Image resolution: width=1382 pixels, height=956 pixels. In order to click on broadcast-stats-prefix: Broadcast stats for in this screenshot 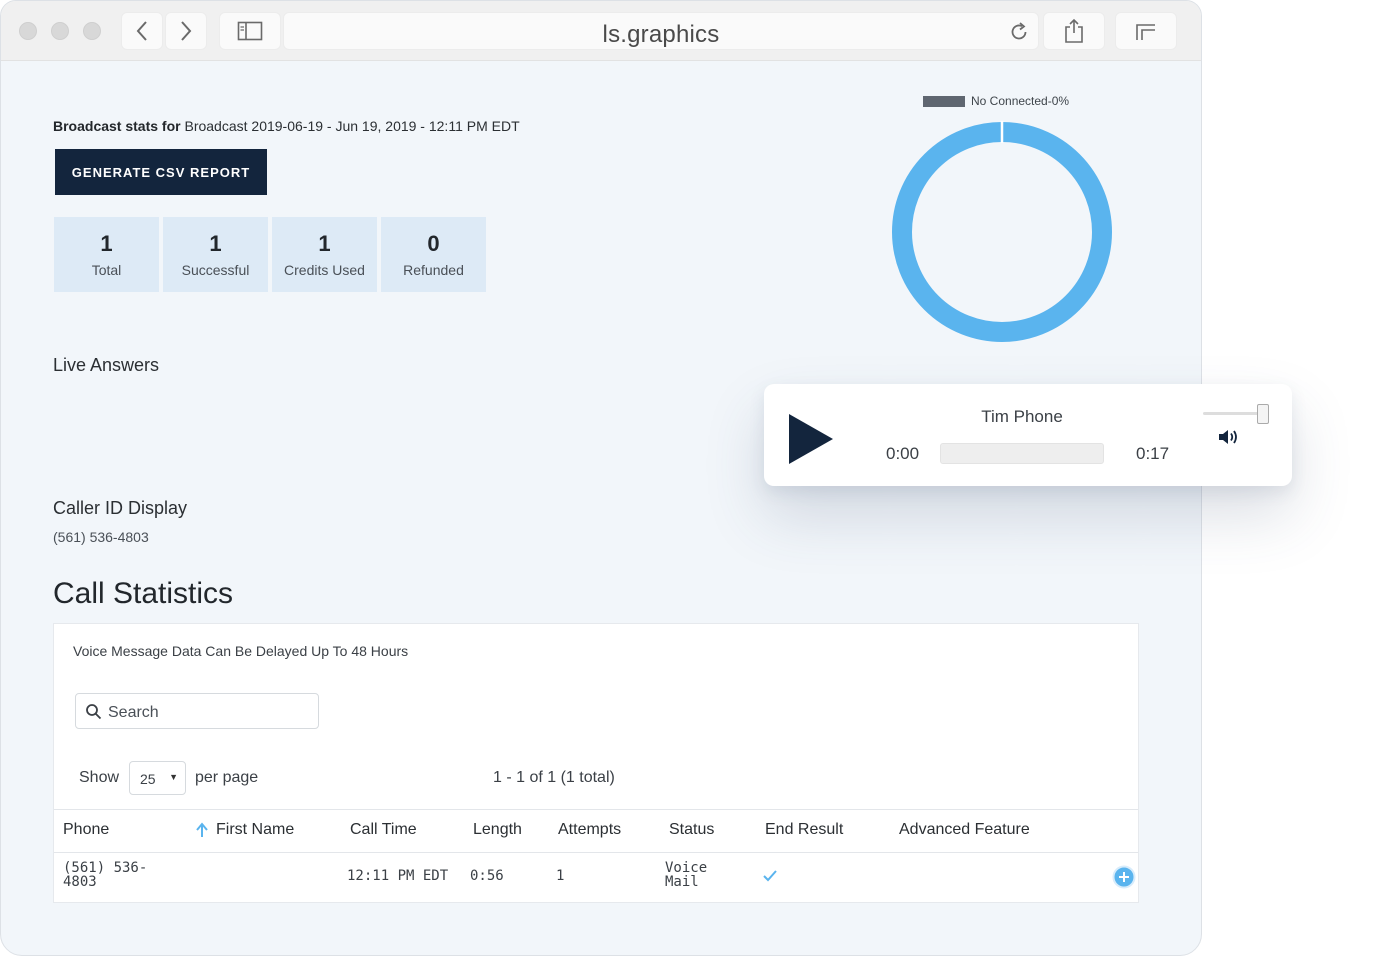, I will do `click(117, 126)`.